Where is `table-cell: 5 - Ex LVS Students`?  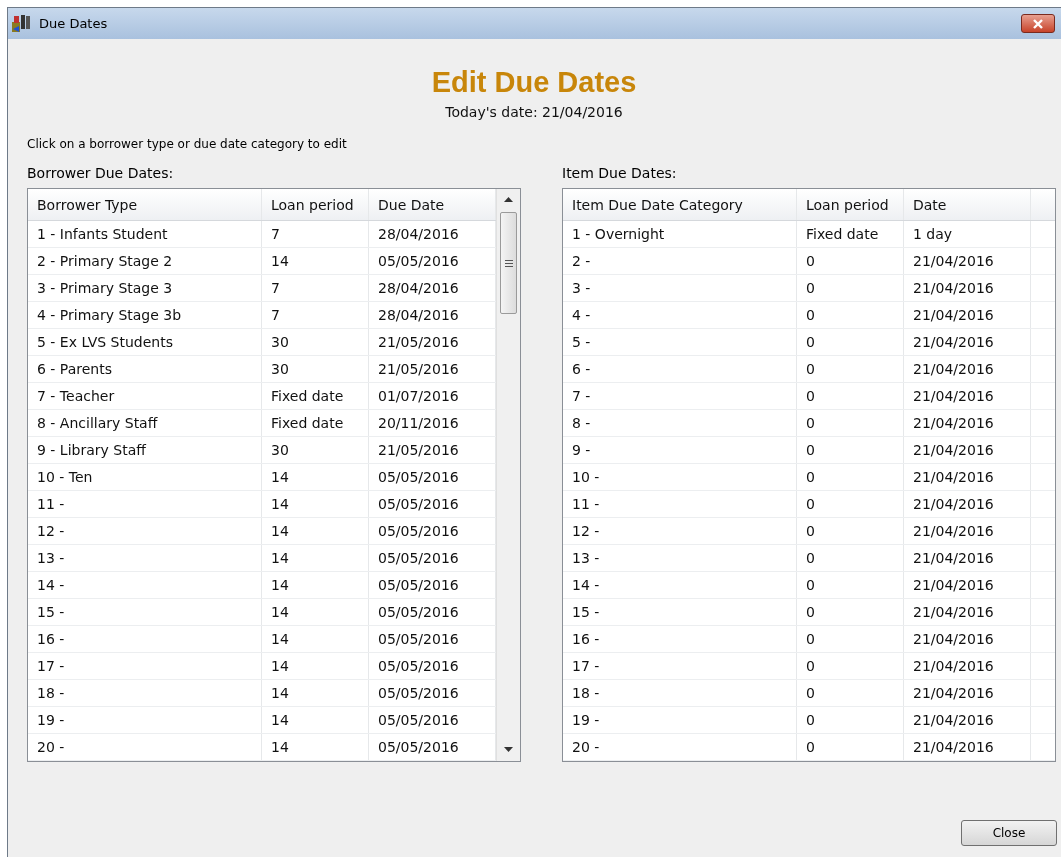 table-cell: 5 - Ex LVS Students is located at coordinates (145, 342).